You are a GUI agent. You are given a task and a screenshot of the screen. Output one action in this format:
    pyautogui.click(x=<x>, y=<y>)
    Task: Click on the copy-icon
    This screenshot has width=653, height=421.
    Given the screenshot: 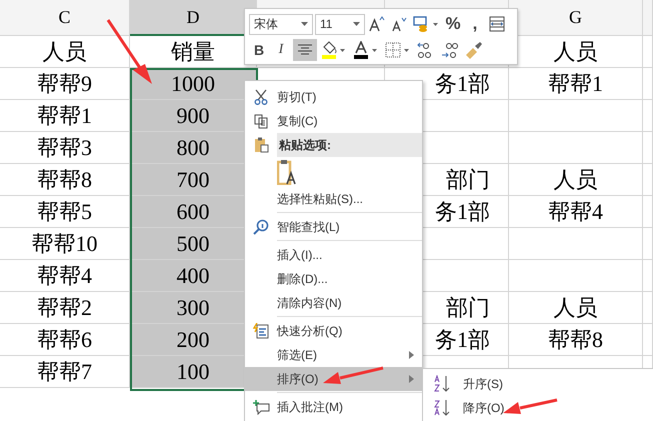 What is the action you would take?
    pyautogui.click(x=261, y=121)
    